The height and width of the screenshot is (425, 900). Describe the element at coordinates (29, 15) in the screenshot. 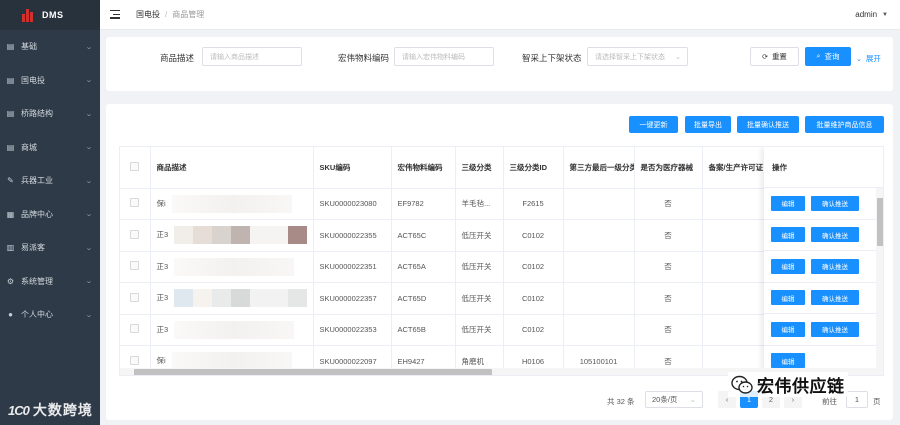

I see `logo-icon` at that location.